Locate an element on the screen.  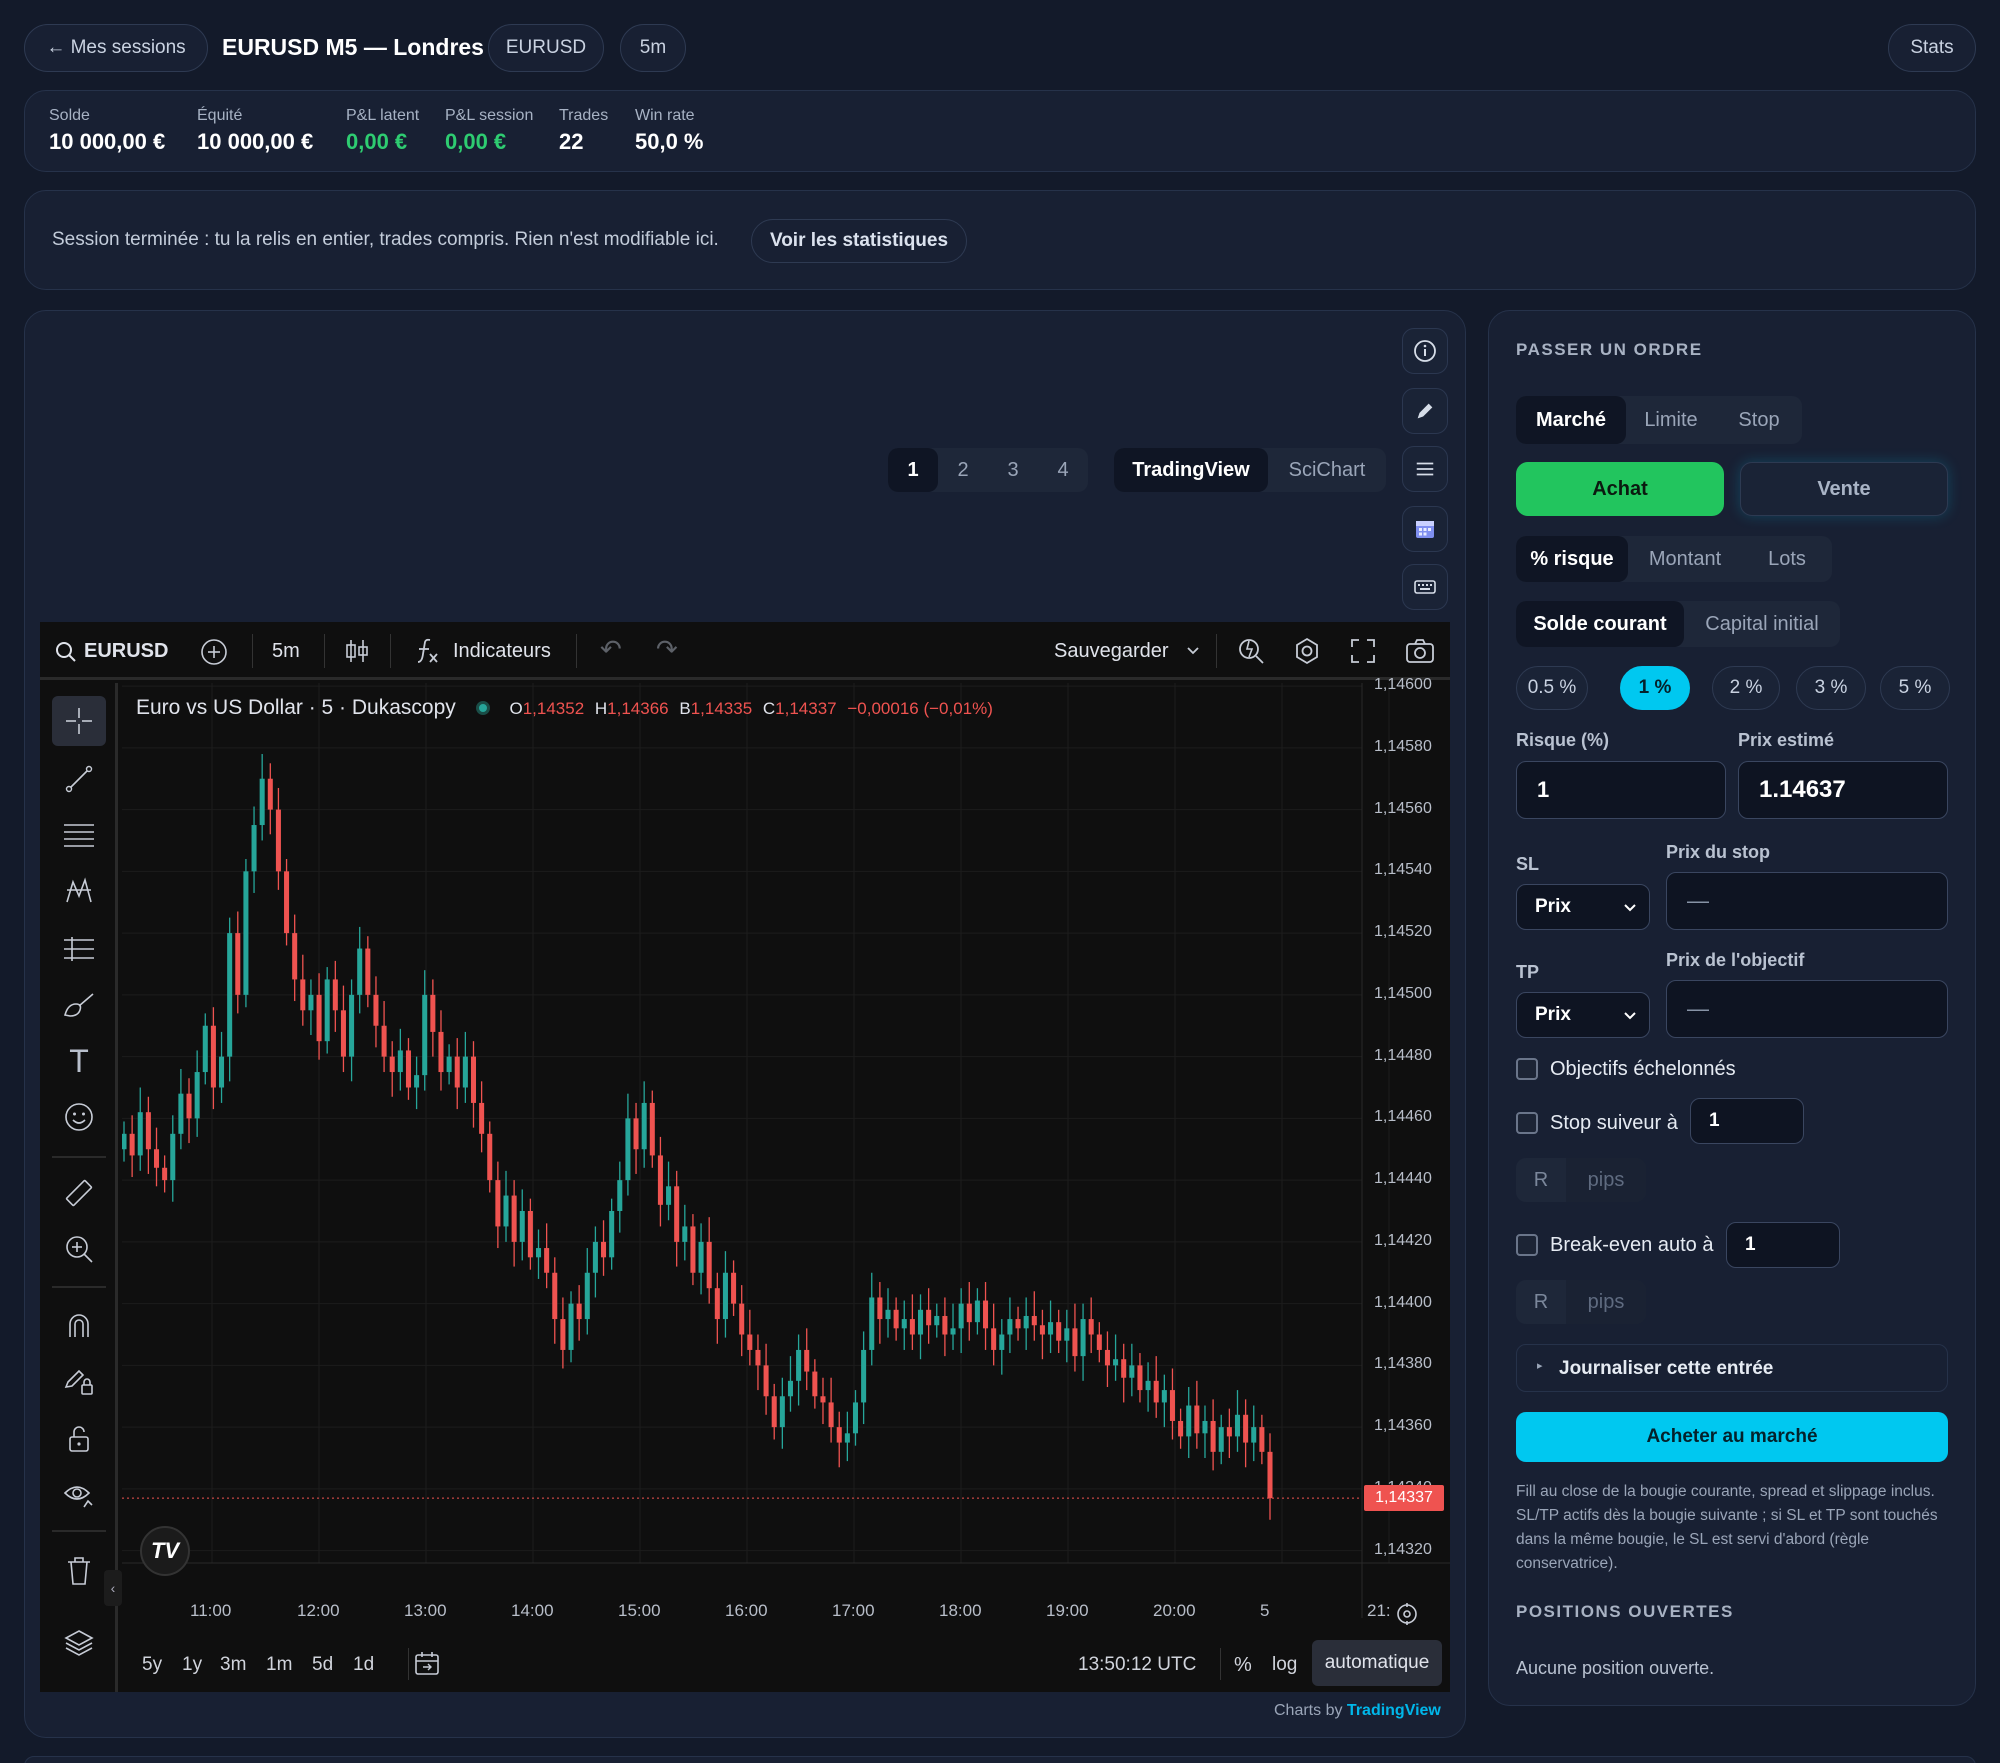
settings-gear-icon is located at coordinates (1307, 651).